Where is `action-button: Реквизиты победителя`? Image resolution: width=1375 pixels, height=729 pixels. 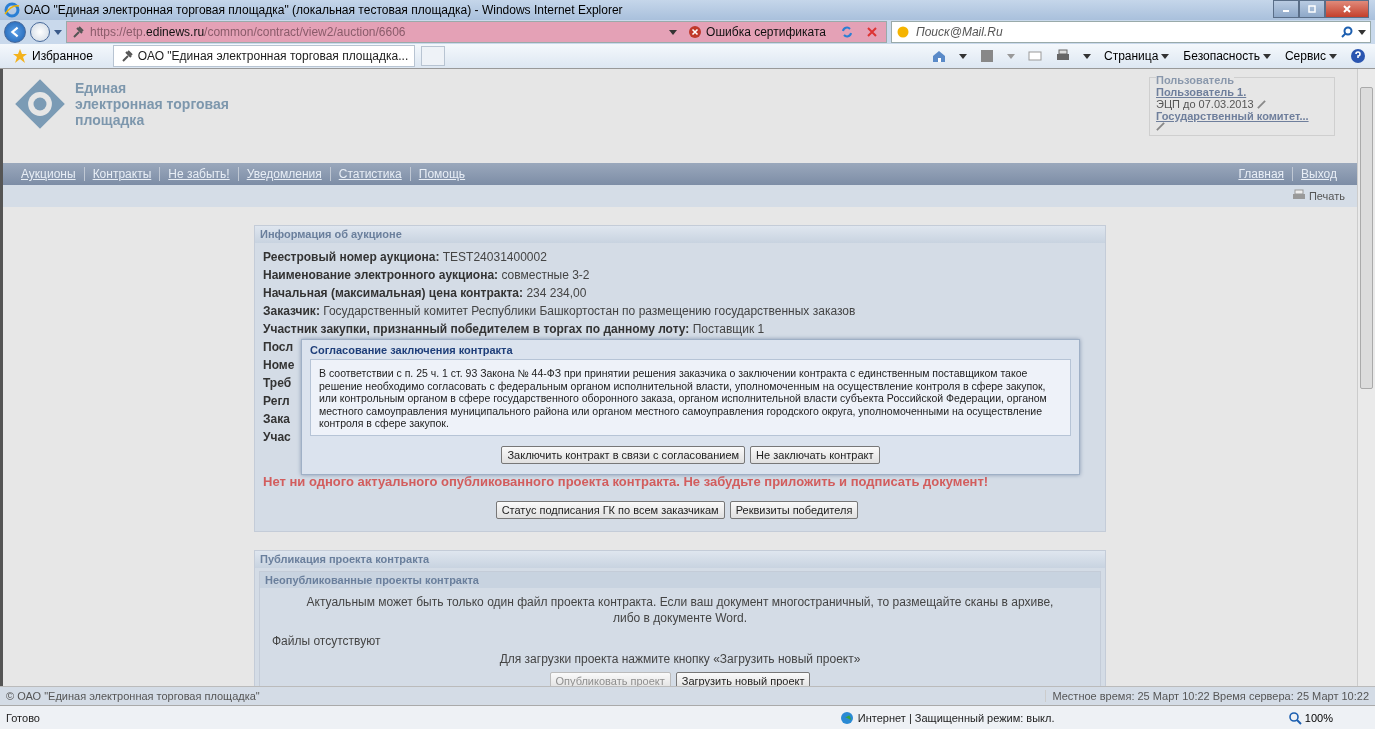
action-button: Реквизиты победителя is located at coordinates (794, 510).